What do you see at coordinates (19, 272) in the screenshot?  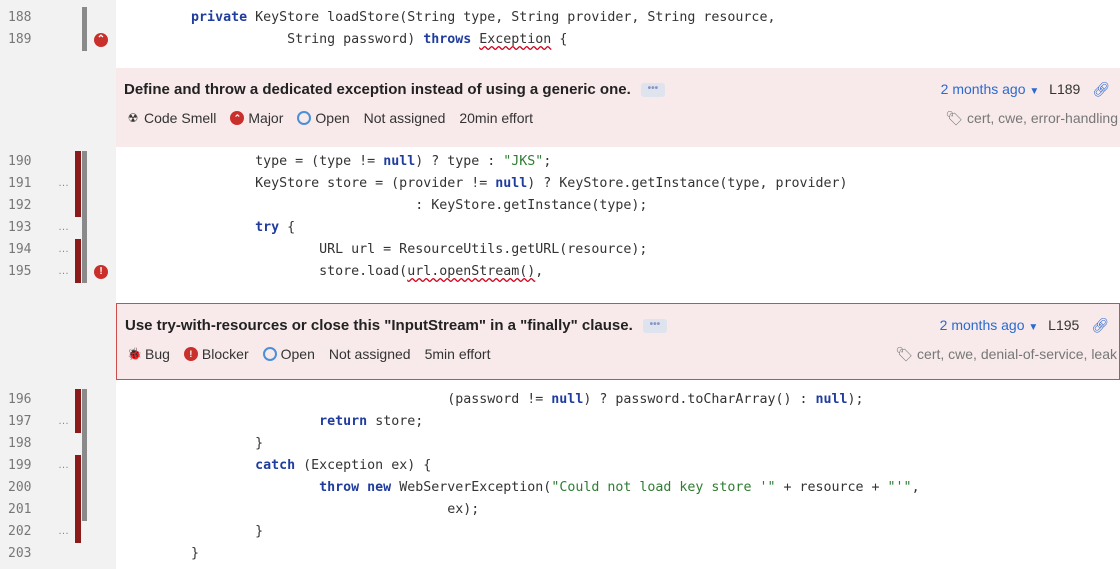 I see `line-number: 195` at bounding box center [19, 272].